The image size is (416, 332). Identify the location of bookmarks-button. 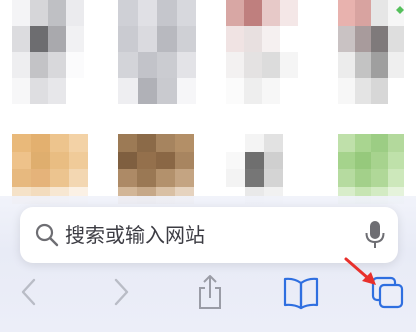
(301, 292).